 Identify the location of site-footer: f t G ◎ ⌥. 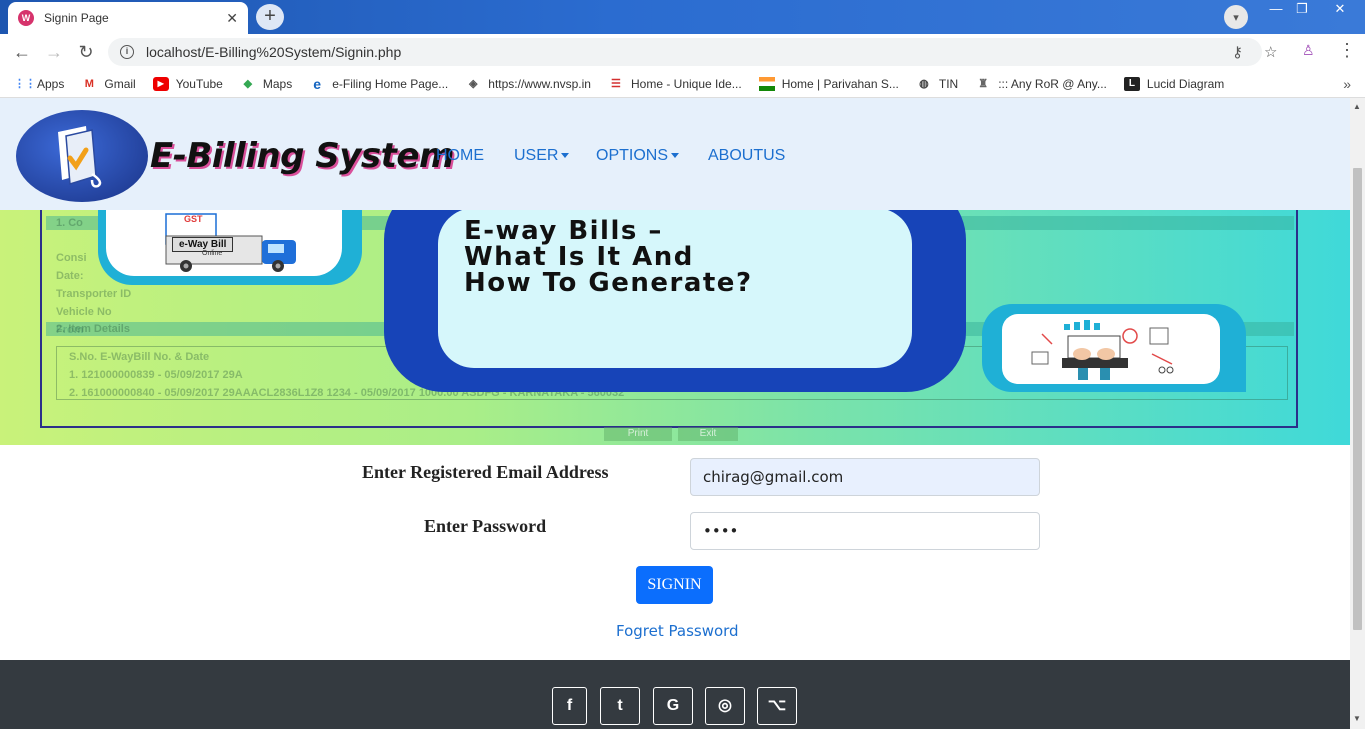
(675, 694).